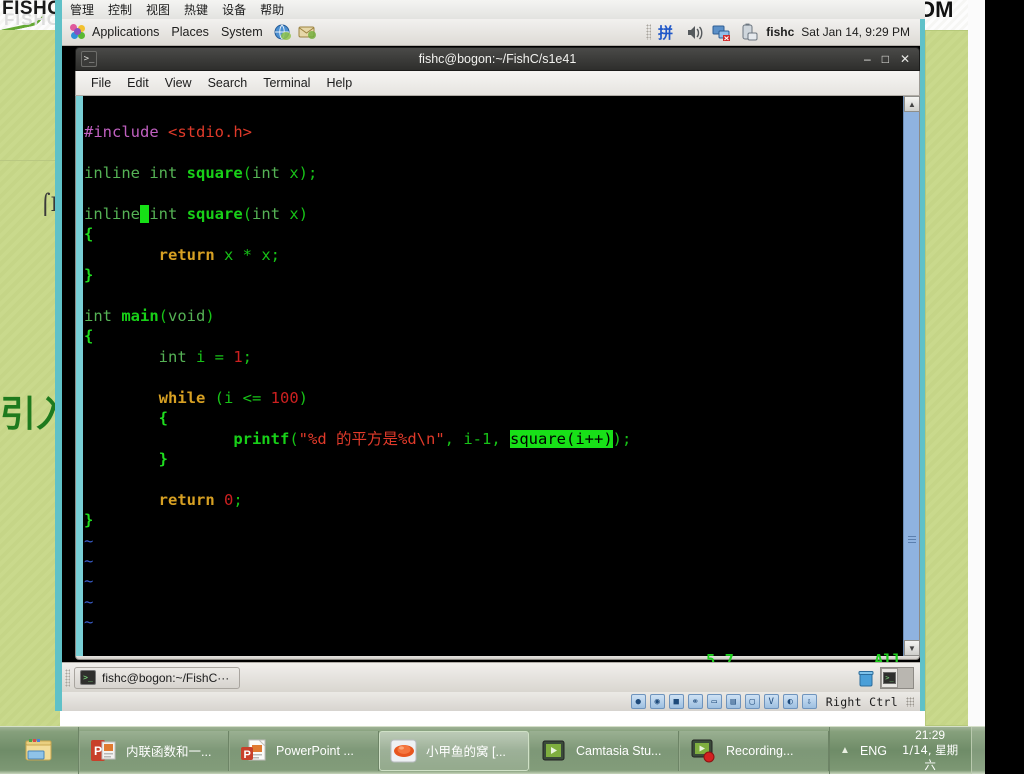  What do you see at coordinates (67, 677) in the screenshot?
I see `bottom-panel-grip` at bounding box center [67, 677].